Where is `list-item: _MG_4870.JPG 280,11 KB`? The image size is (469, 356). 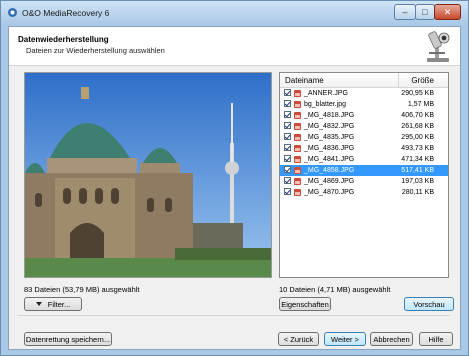 list-item: _MG_4870.JPG 280,11 KB is located at coordinates (364, 192).